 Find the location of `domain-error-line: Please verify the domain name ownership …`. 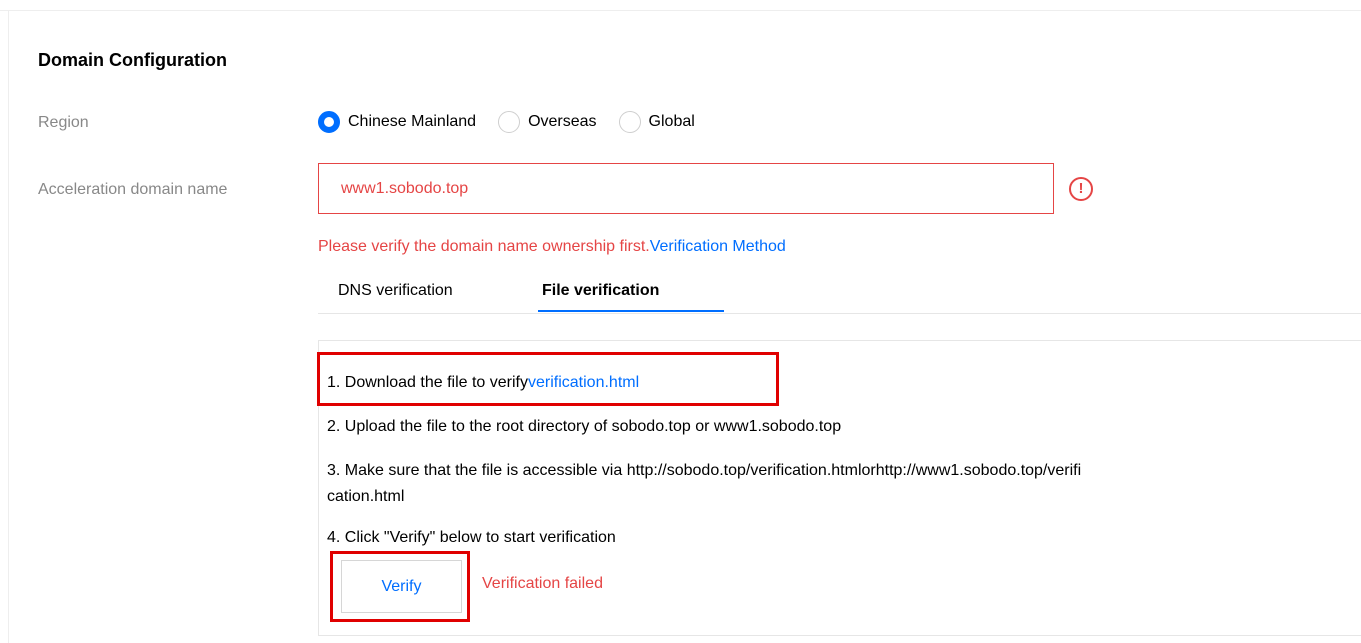

domain-error-line: Please verify the domain name ownership … is located at coordinates (552, 247).